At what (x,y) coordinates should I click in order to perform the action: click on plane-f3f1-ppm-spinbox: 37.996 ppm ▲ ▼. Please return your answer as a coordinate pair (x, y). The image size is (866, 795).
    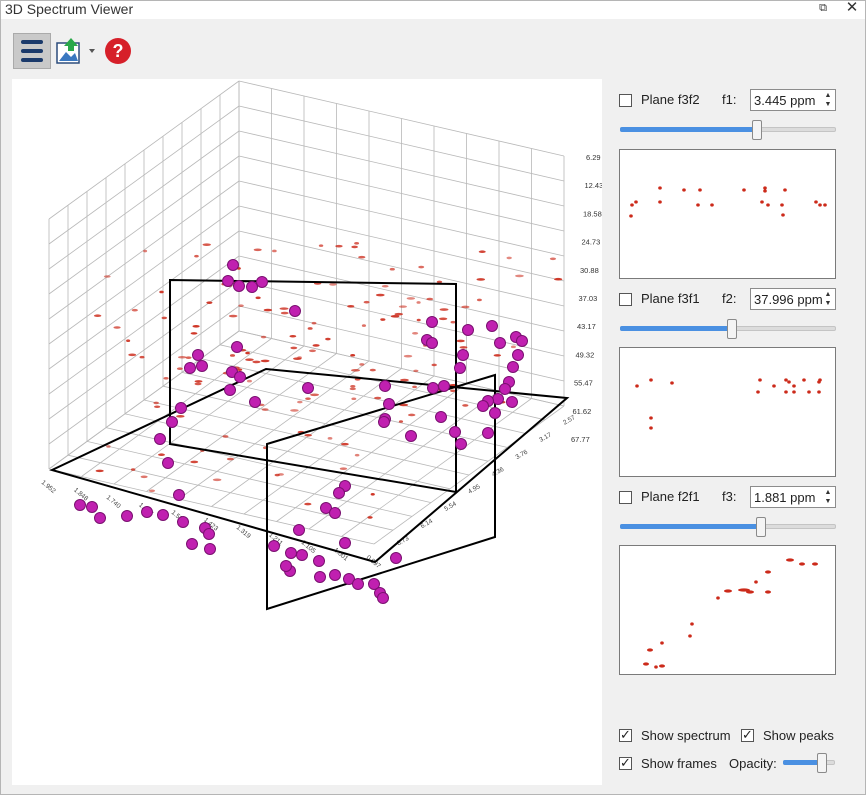
    Looking at the image, I should click on (793, 299).